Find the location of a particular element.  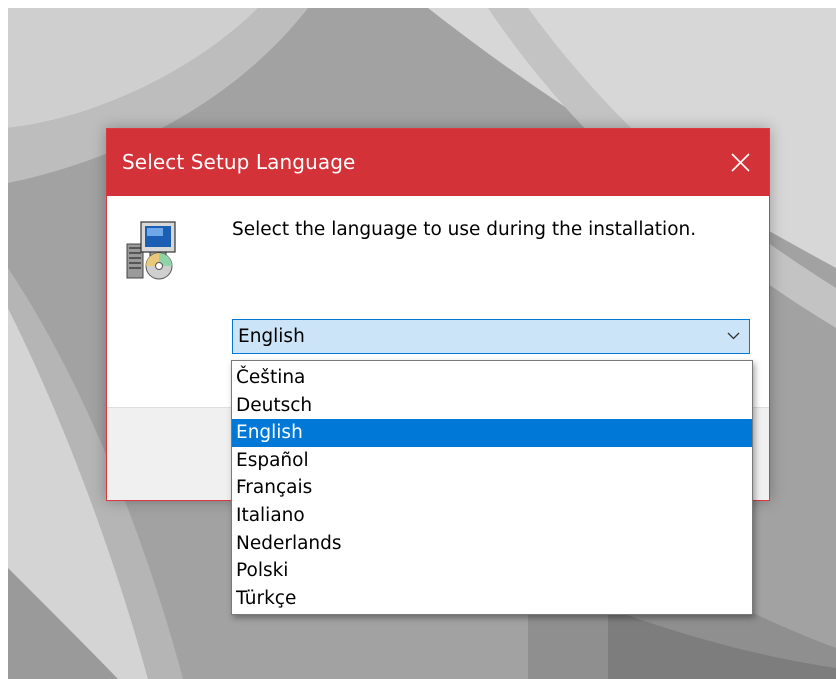

language-combobox: English is located at coordinates (491, 336).